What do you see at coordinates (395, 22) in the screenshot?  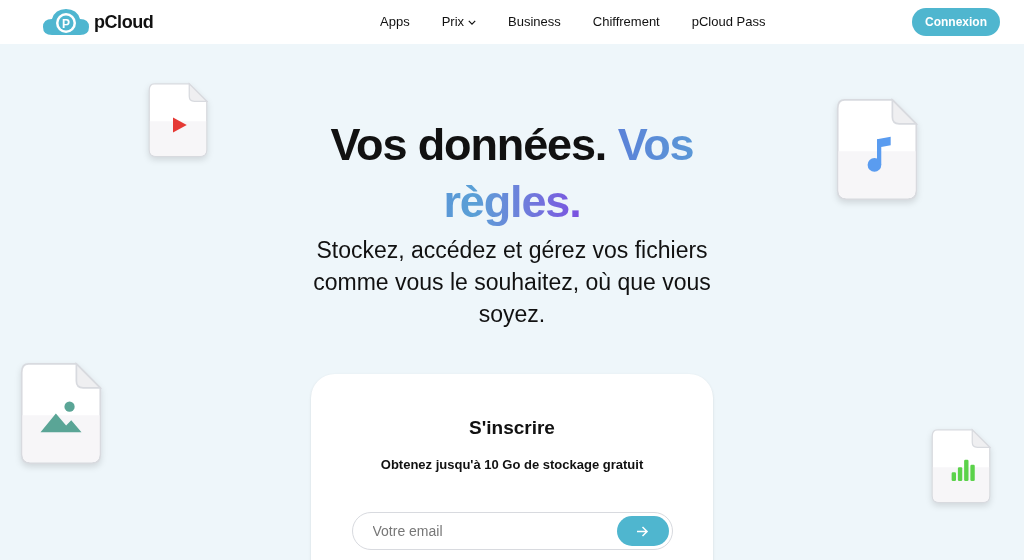 I see `nav-link: Apps` at bounding box center [395, 22].